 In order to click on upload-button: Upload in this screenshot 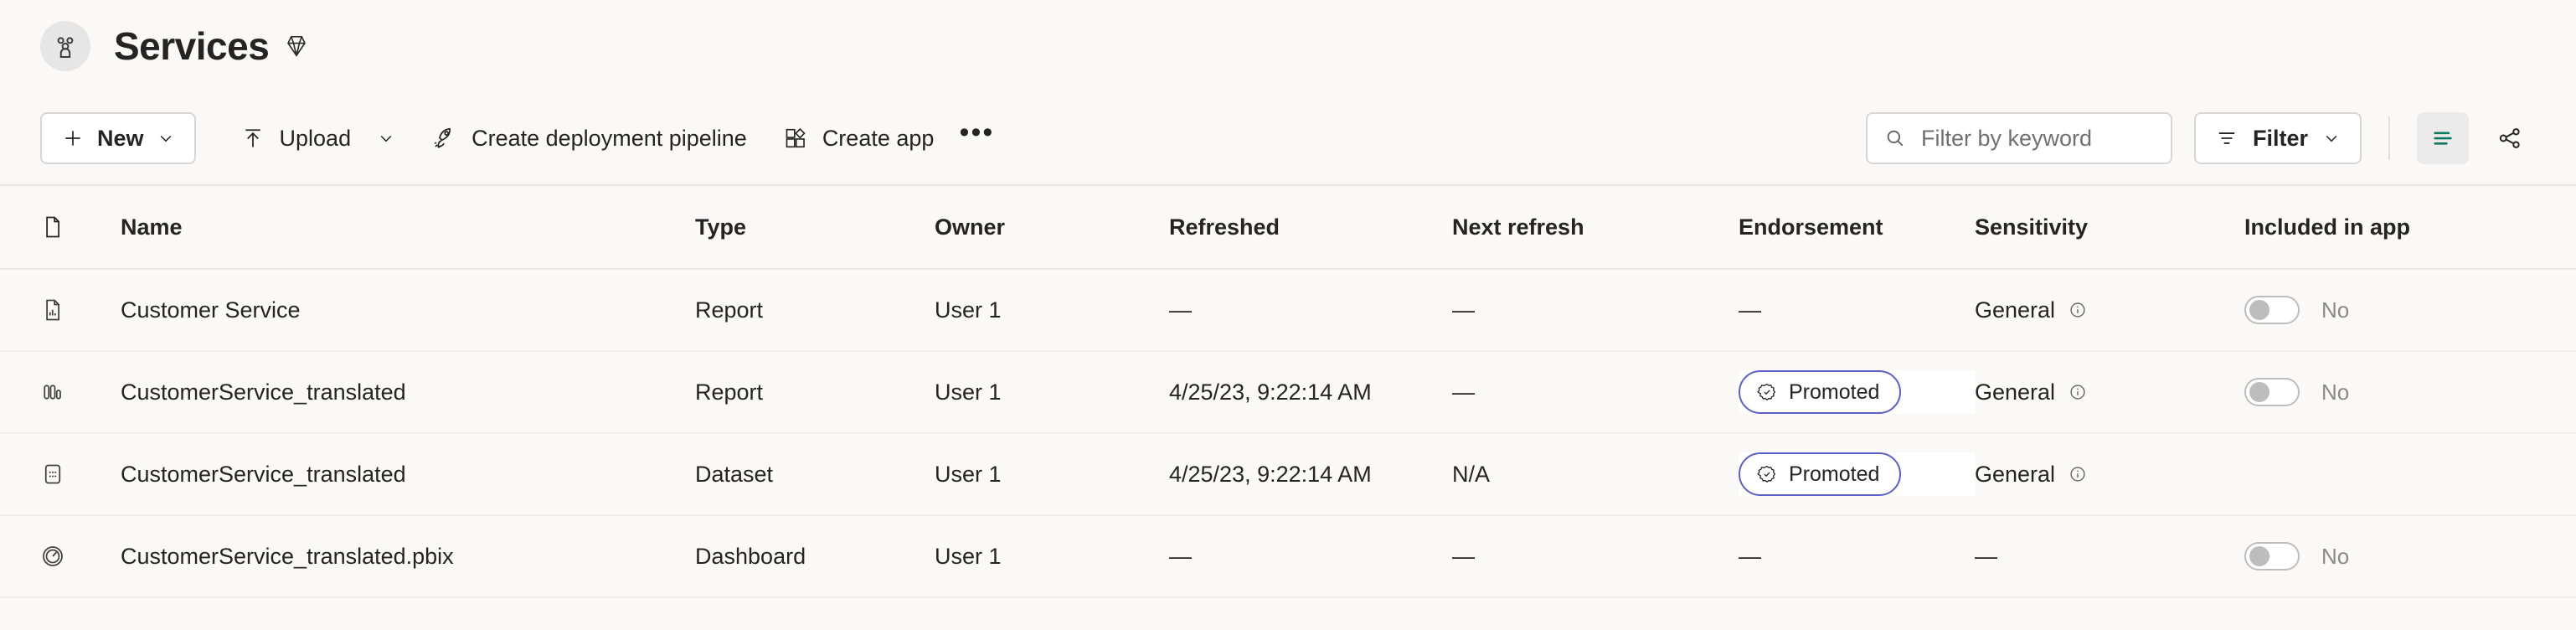, I will do `click(318, 138)`.